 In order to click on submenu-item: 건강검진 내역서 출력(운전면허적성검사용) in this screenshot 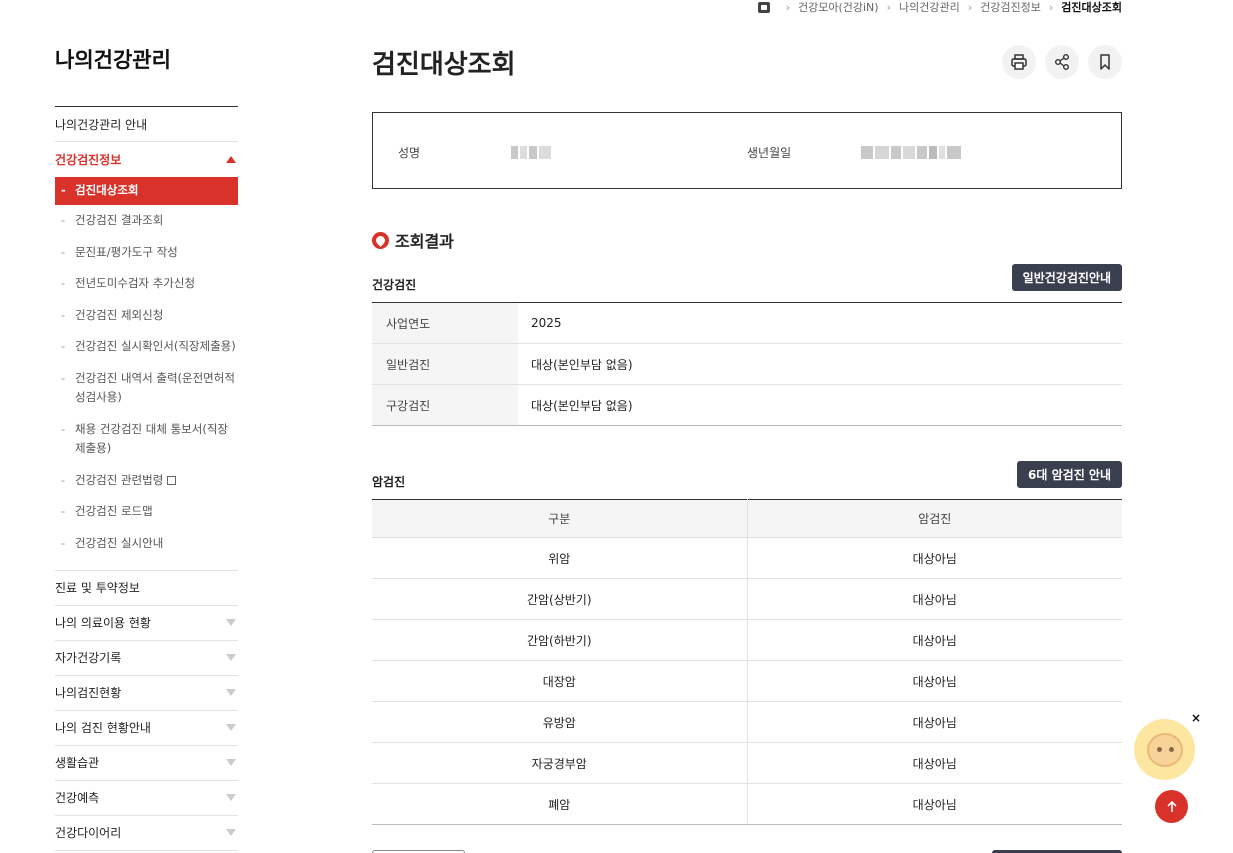, I will do `click(146, 388)`.